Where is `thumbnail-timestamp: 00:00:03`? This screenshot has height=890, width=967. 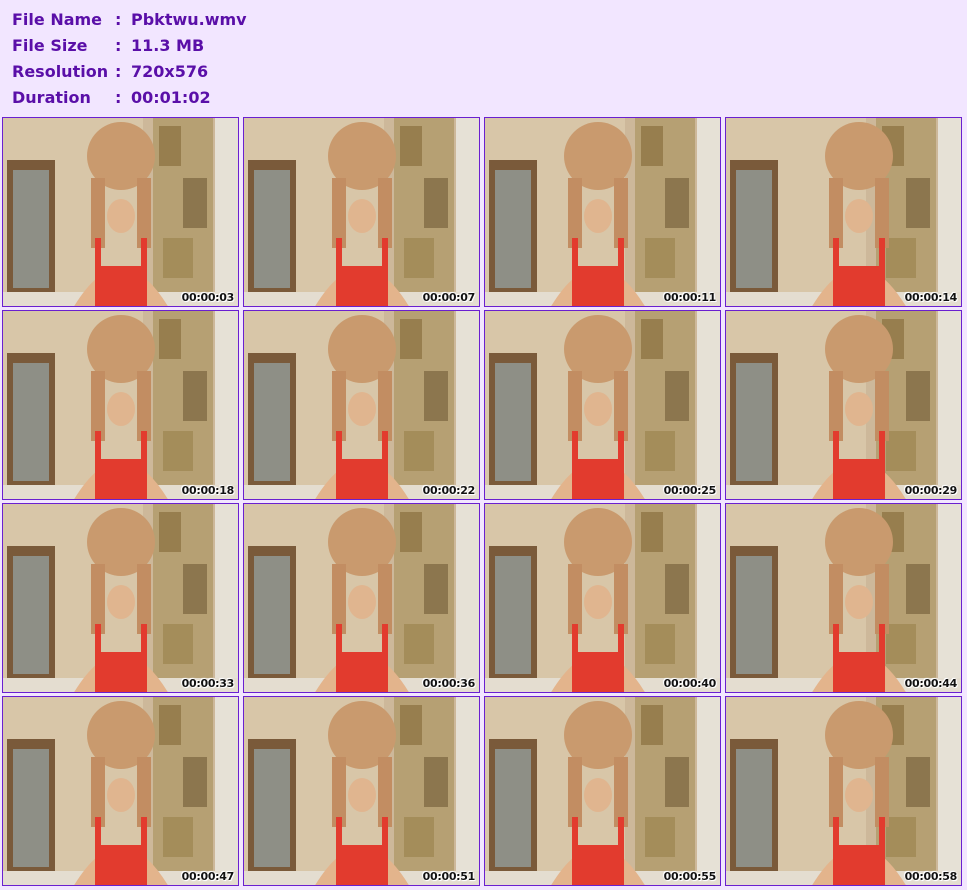
thumbnail-timestamp: 00:00:03 is located at coordinates (208, 297).